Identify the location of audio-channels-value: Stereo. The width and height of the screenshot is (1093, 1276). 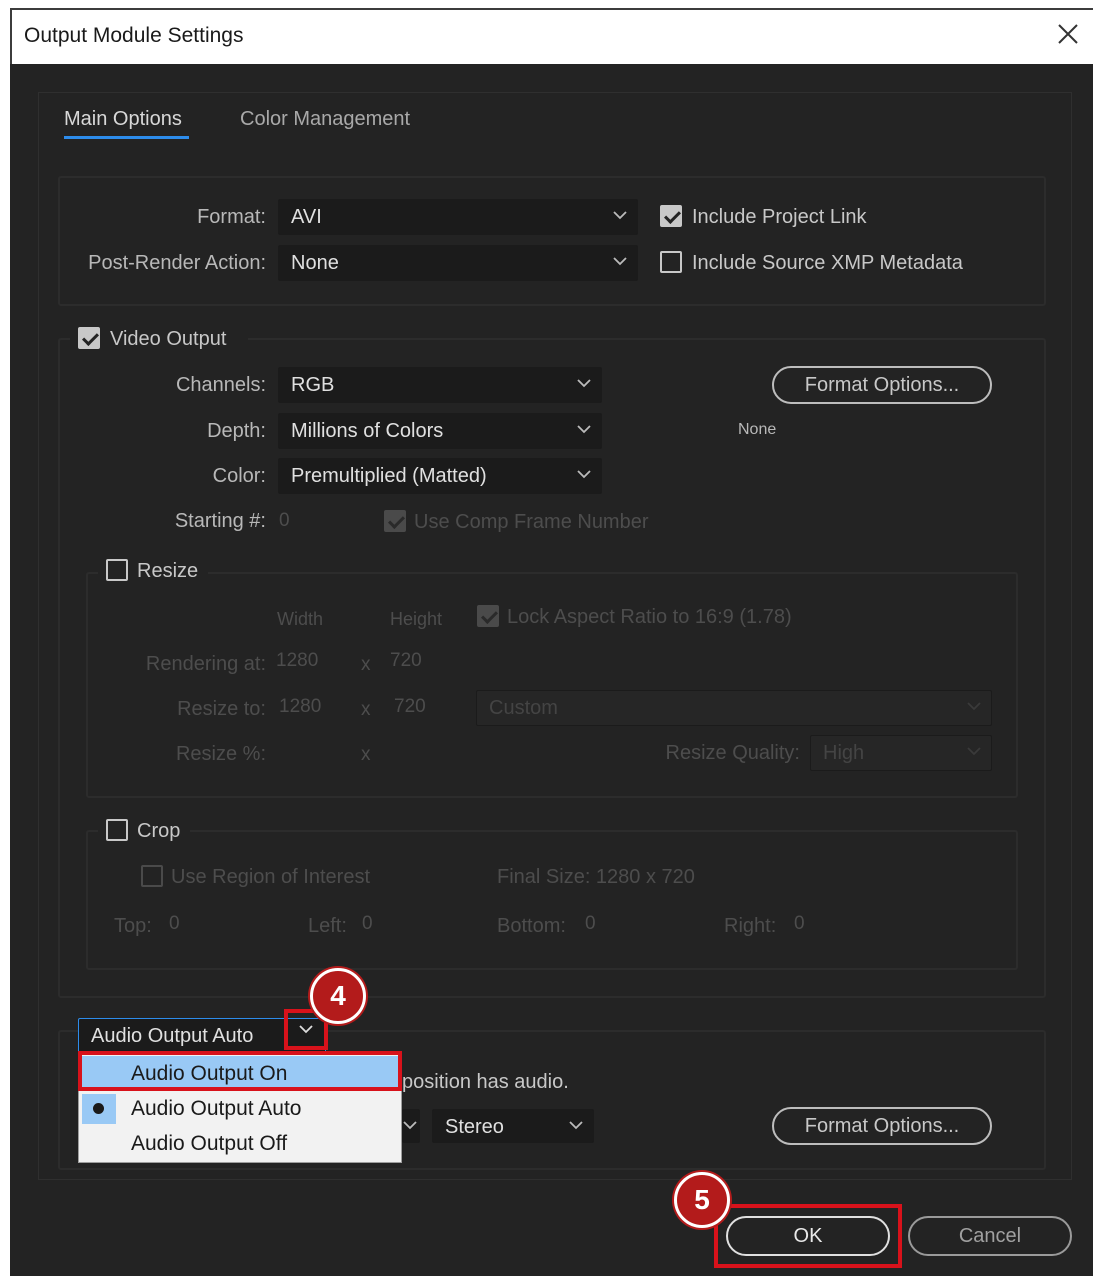
(474, 1127).